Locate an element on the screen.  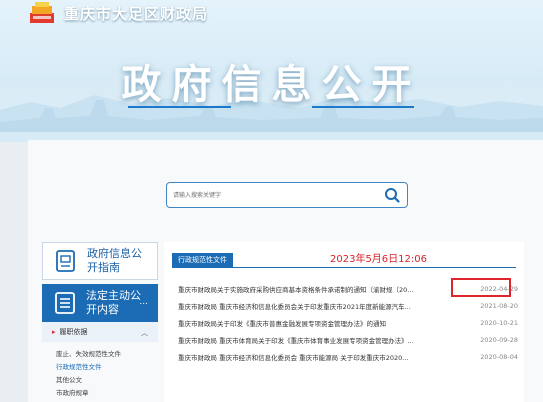
sub-category-list: 废止、失效规范性文件 行政规范性文件 其他公文 市政府规章 is located at coordinates (106, 374).